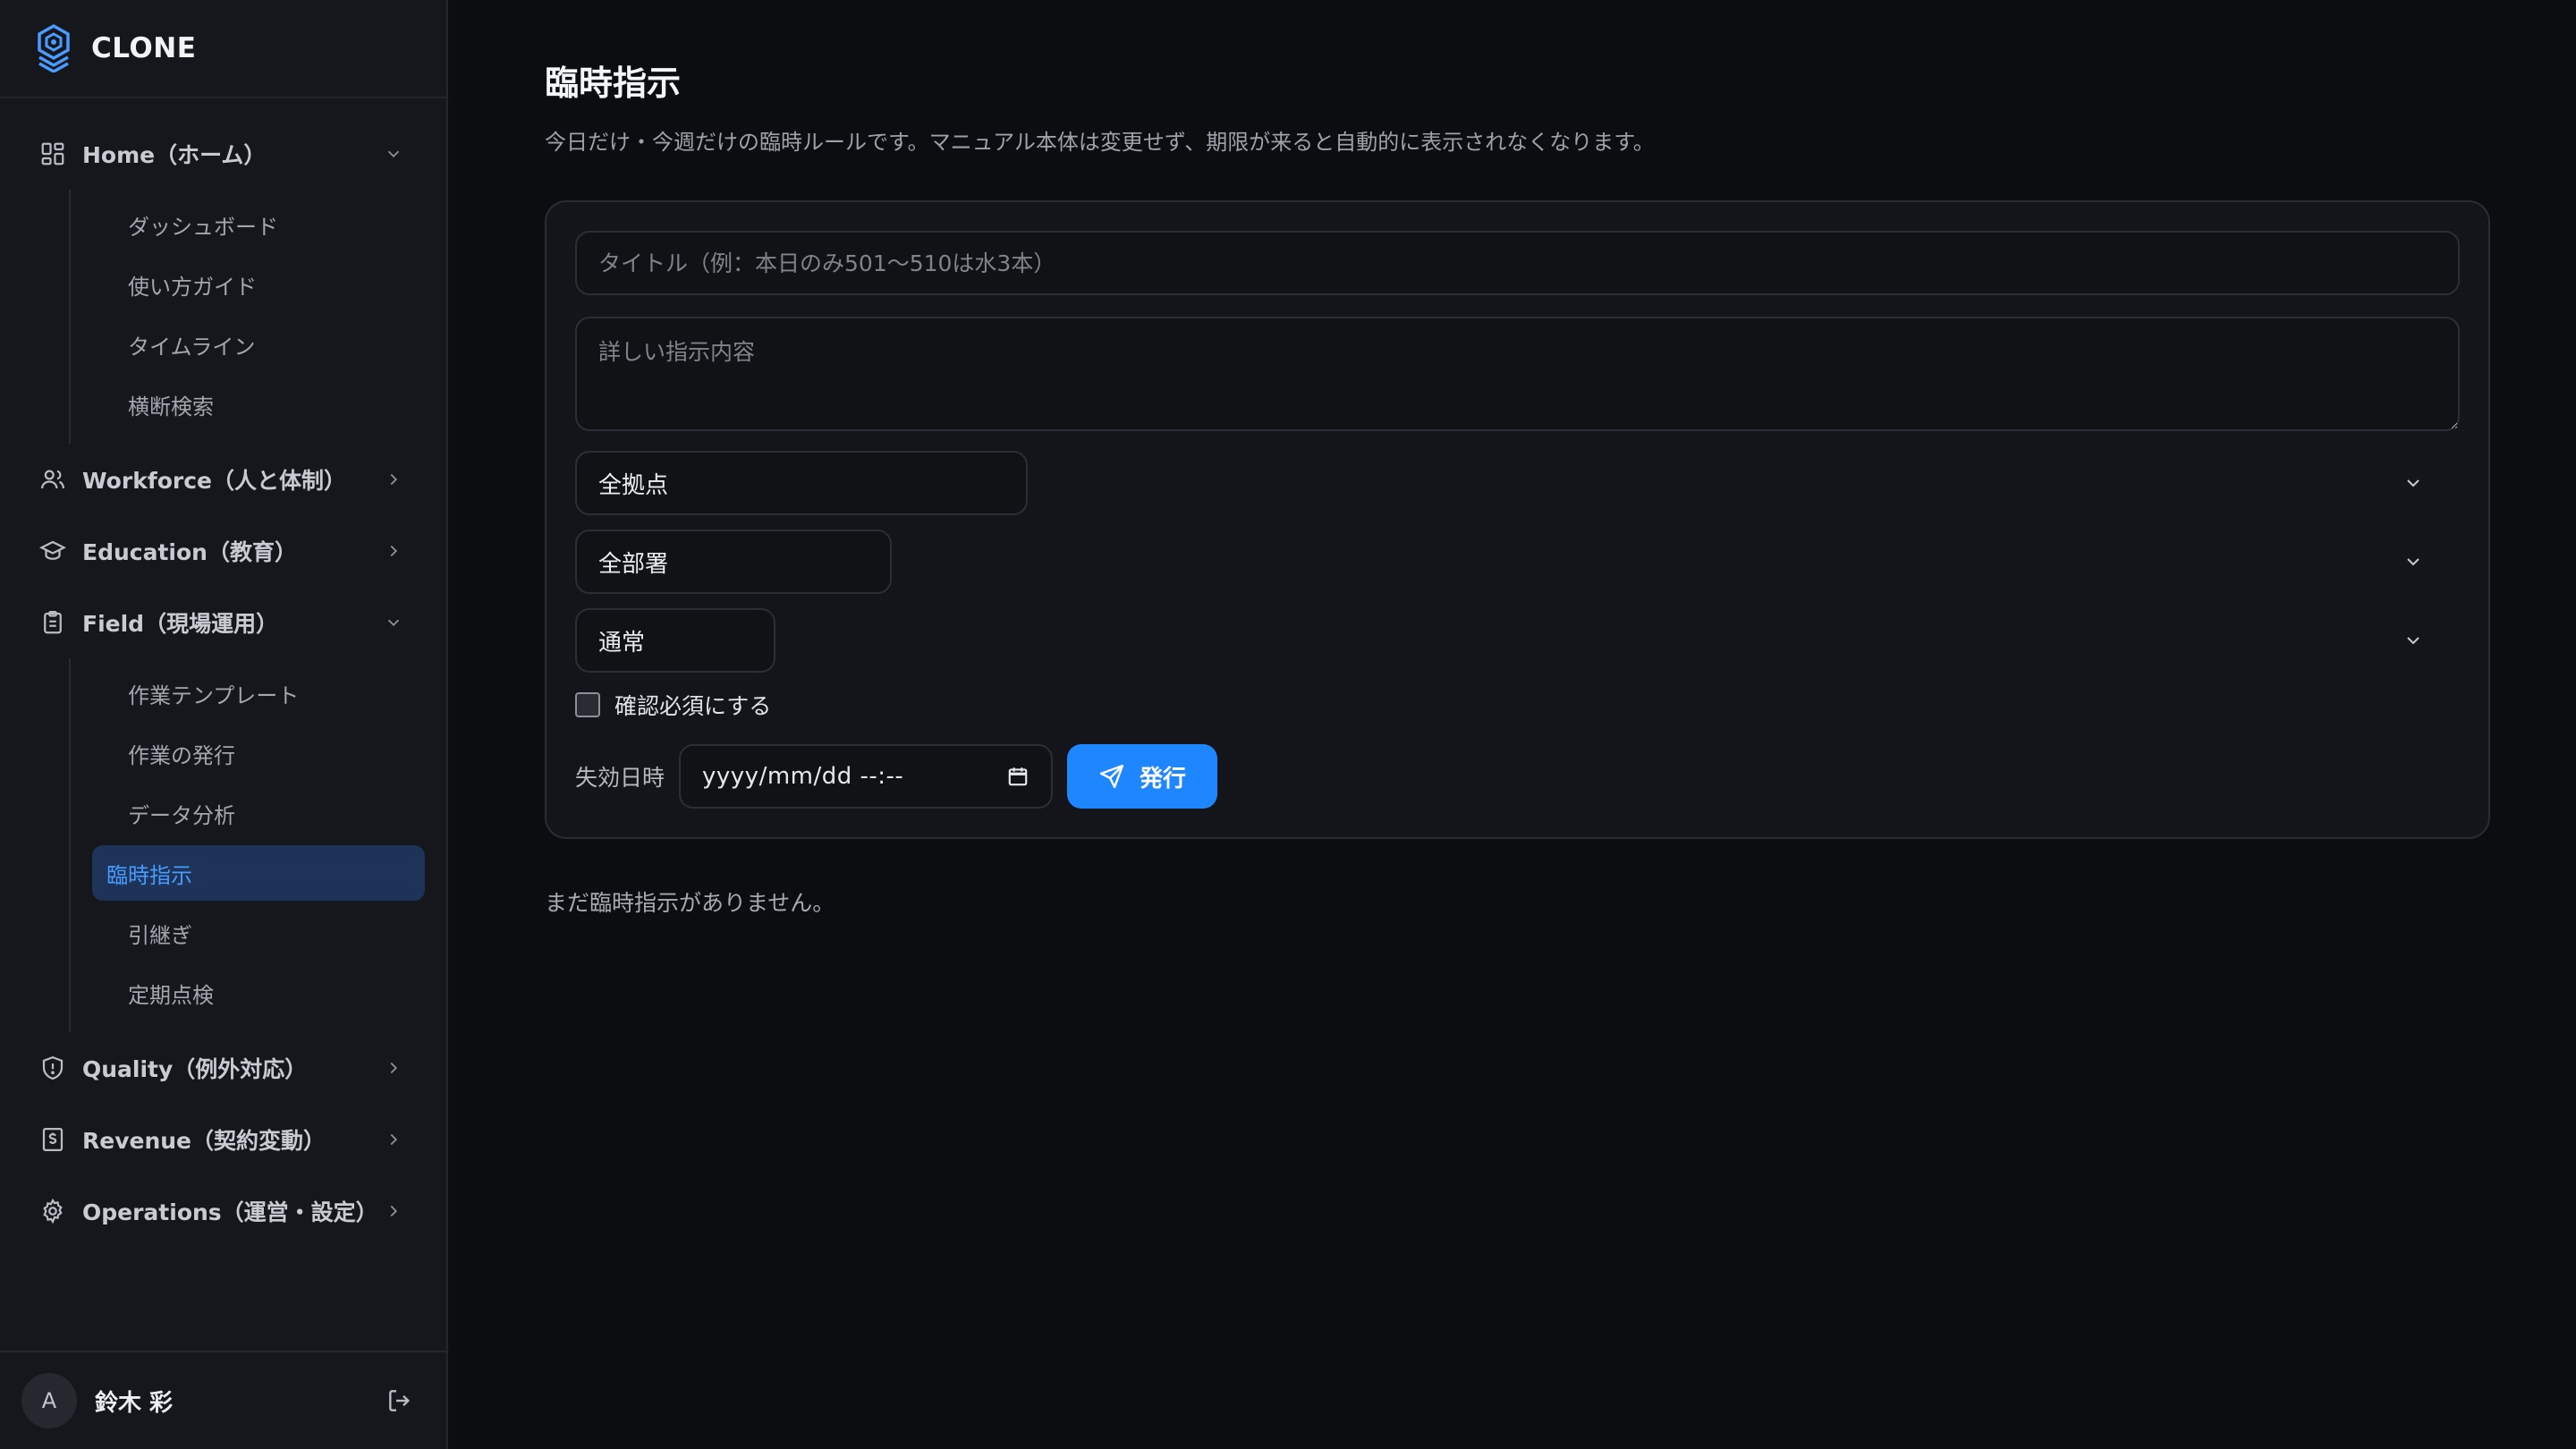 This screenshot has height=1449, width=2576. I want to click on expiry-label: 失効日時, so click(620, 778).